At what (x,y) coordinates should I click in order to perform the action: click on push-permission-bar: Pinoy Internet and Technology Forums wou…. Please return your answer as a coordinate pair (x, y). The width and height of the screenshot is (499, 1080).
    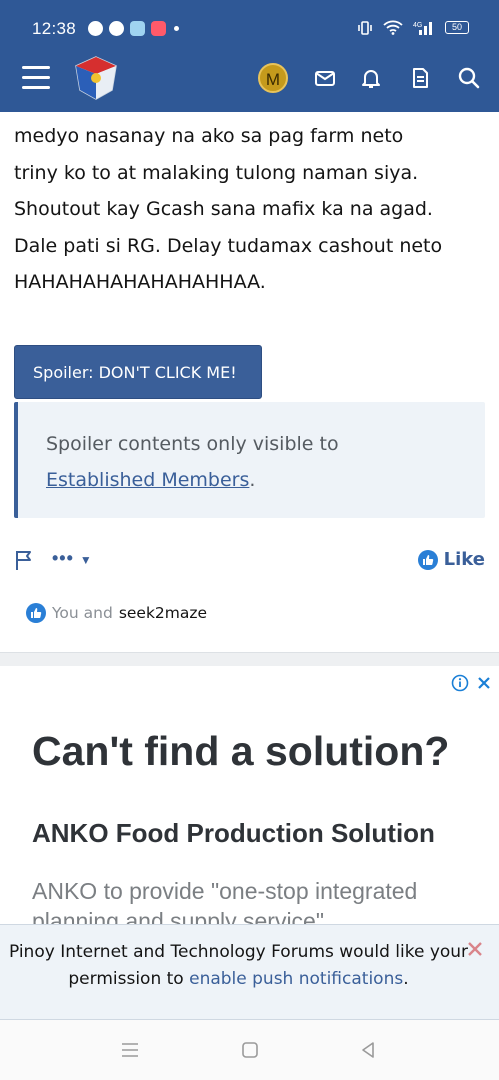
    Looking at the image, I should click on (249, 972).